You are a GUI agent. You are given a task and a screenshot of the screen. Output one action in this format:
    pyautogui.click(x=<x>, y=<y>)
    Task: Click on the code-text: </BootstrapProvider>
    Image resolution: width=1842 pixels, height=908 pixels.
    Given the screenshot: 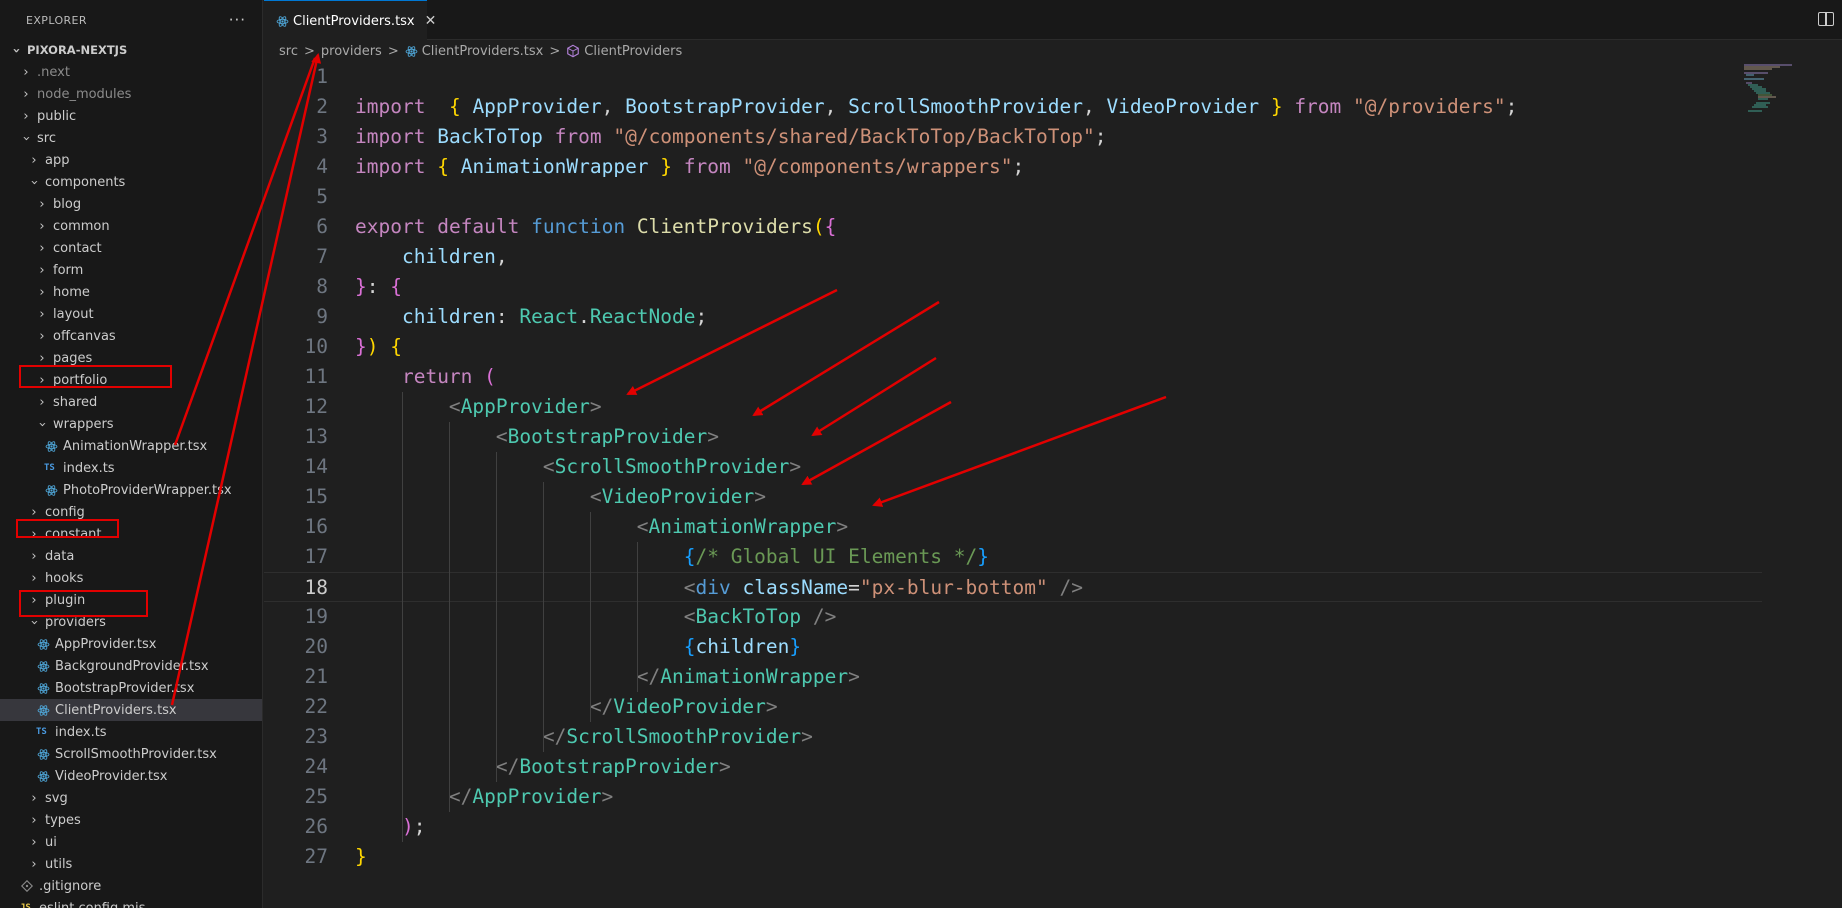 What is the action you would take?
    pyautogui.click(x=613, y=766)
    